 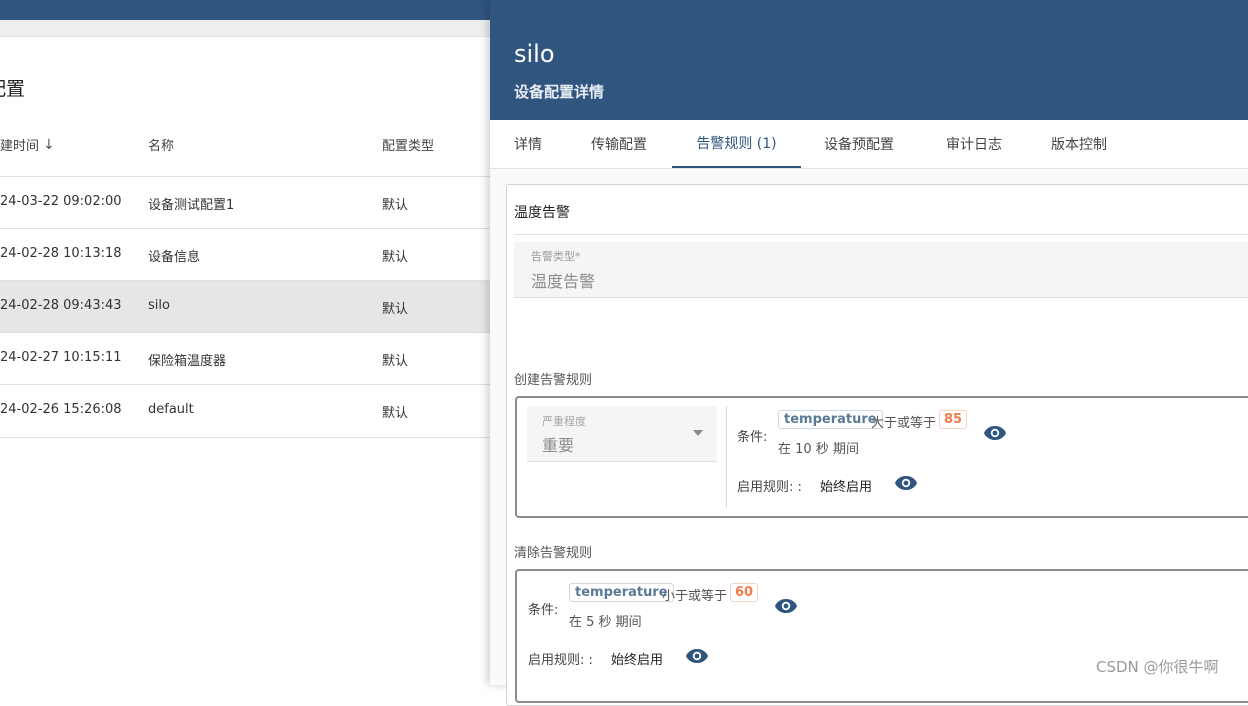 What do you see at coordinates (698, 433) in the screenshot?
I see `dropdown-caret-icon` at bounding box center [698, 433].